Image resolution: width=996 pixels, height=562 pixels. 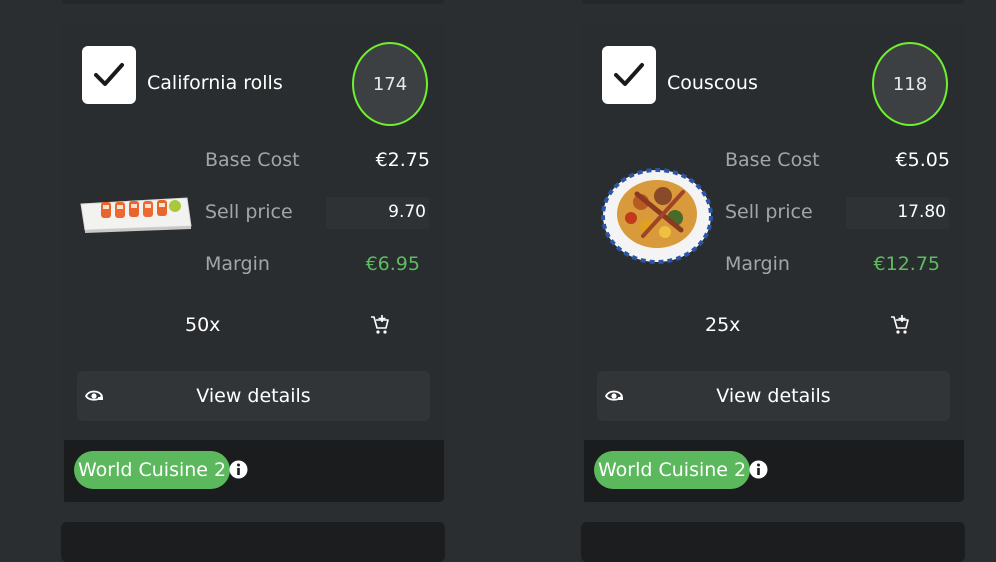 I want to click on base-cost-value: €2.75, so click(x=402, y=160).